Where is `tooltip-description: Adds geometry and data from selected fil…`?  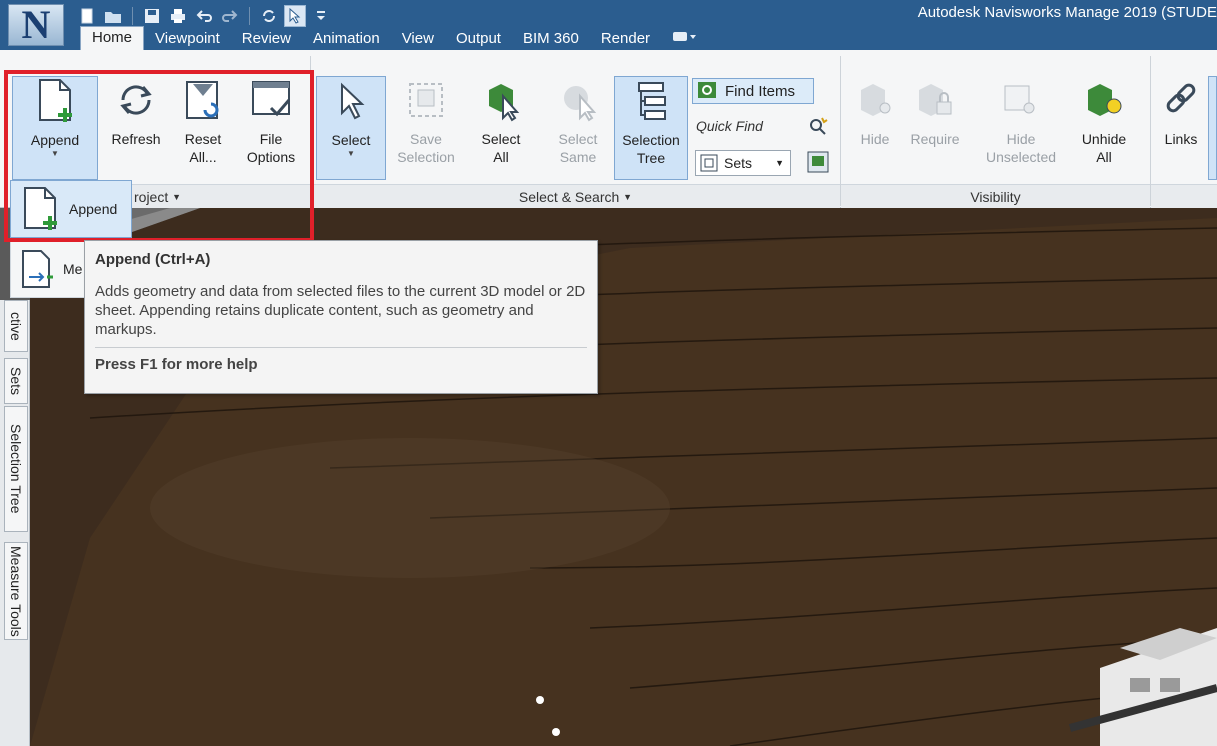
tooltip-description: Adds geometry and data from selected fil… is located at coordinates (340, 310).